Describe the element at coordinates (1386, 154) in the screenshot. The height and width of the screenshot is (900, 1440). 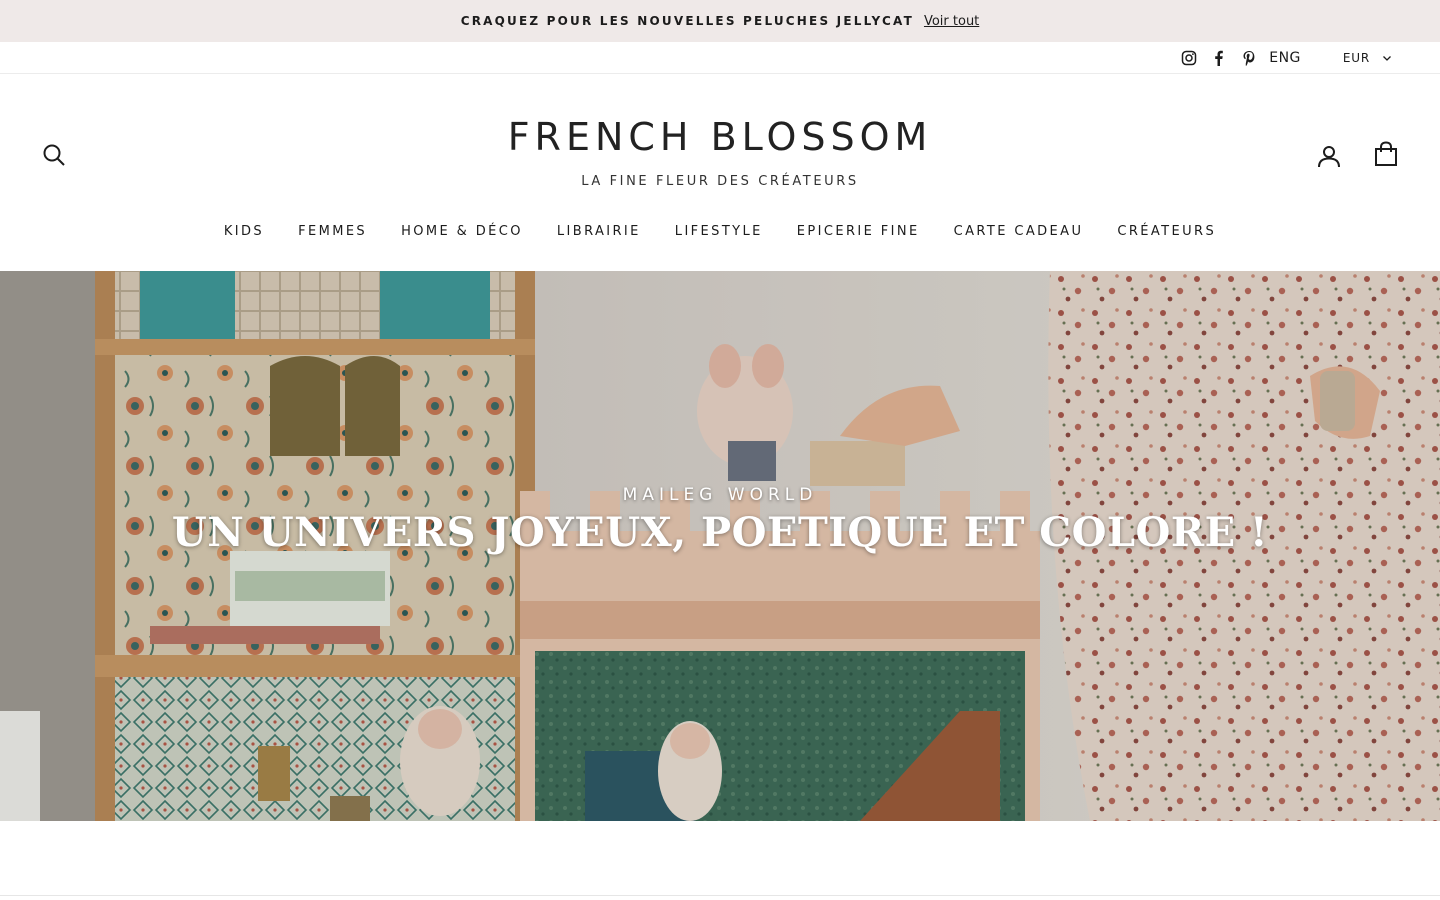
I see `bag-icon` at that location.